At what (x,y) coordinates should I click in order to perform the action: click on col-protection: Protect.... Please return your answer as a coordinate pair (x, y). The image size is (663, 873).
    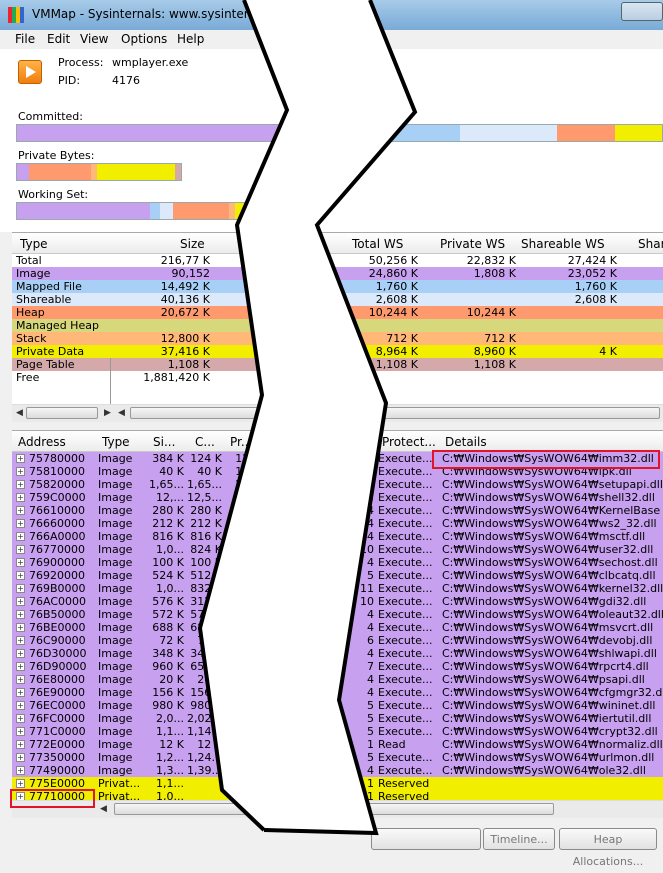
    Looking at the image, I should click on (409, 442).